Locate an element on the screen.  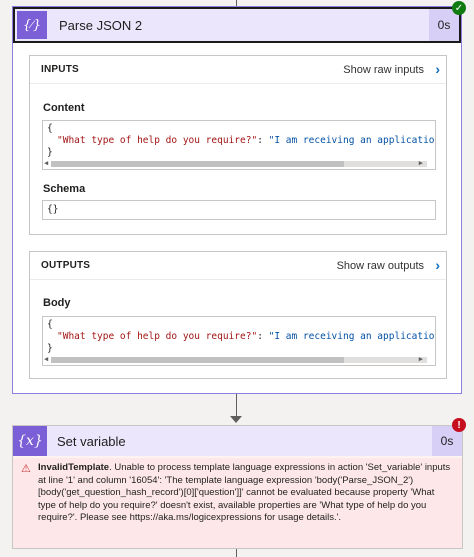
content-sep: : is located at coordinates (263, 140).